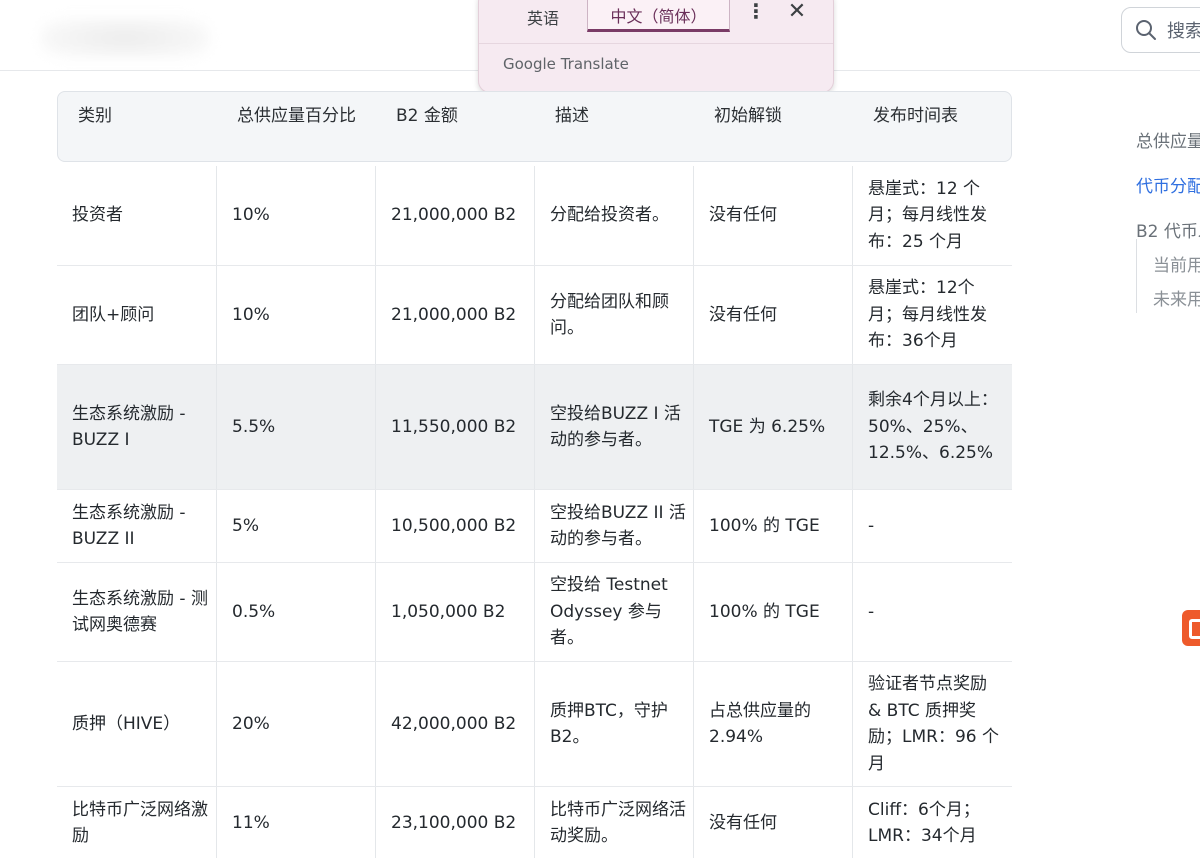  What do you see at coordinates (1168, 184) in the screenshot?
I see `toc-item-token-distribution: 代币分配` at bounding box center [1168, 184].